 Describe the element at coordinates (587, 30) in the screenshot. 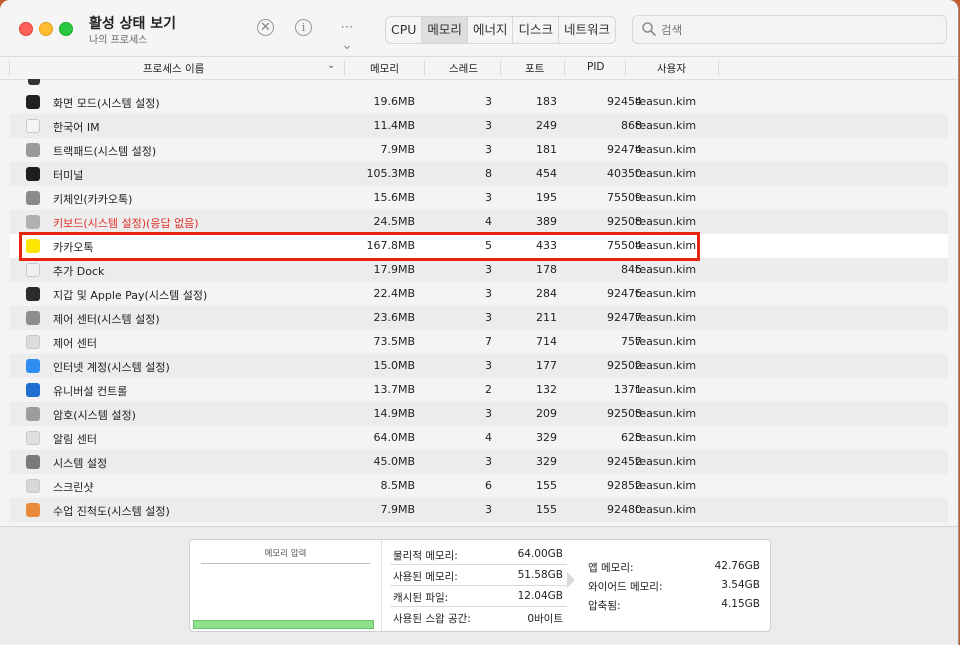

I see `tab-network: 네트워크` at that location.